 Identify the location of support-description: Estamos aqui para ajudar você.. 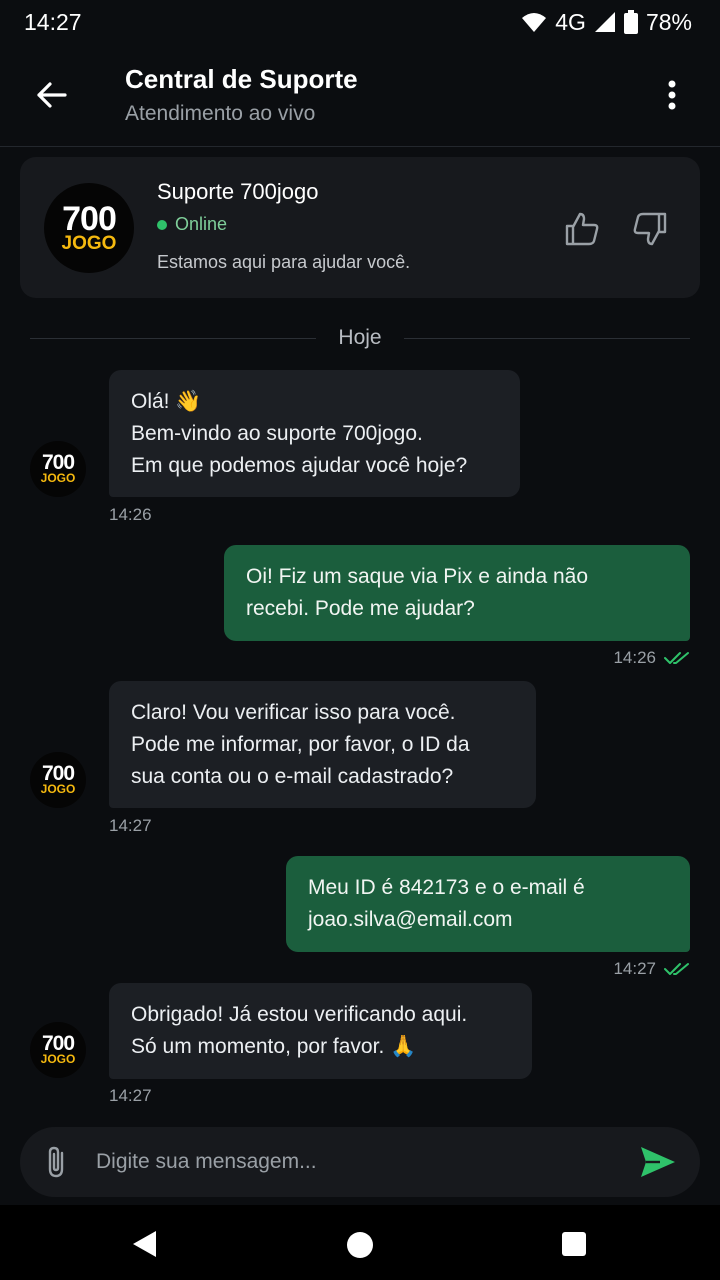
(284, 262).